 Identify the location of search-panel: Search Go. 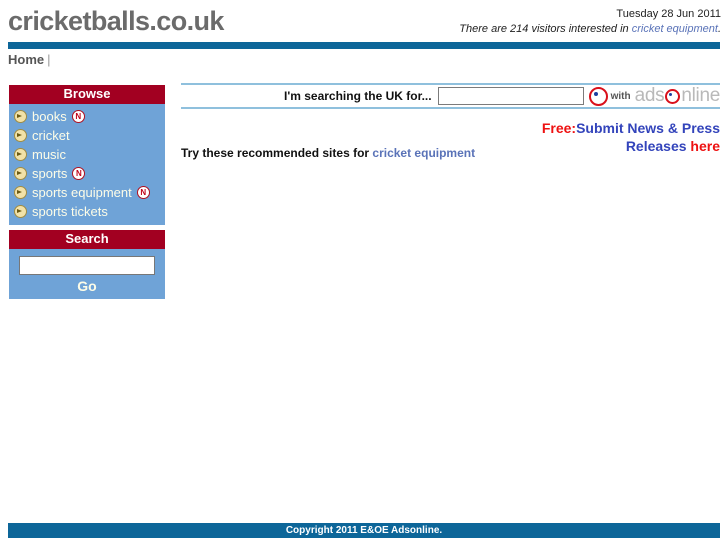
(87, 264).